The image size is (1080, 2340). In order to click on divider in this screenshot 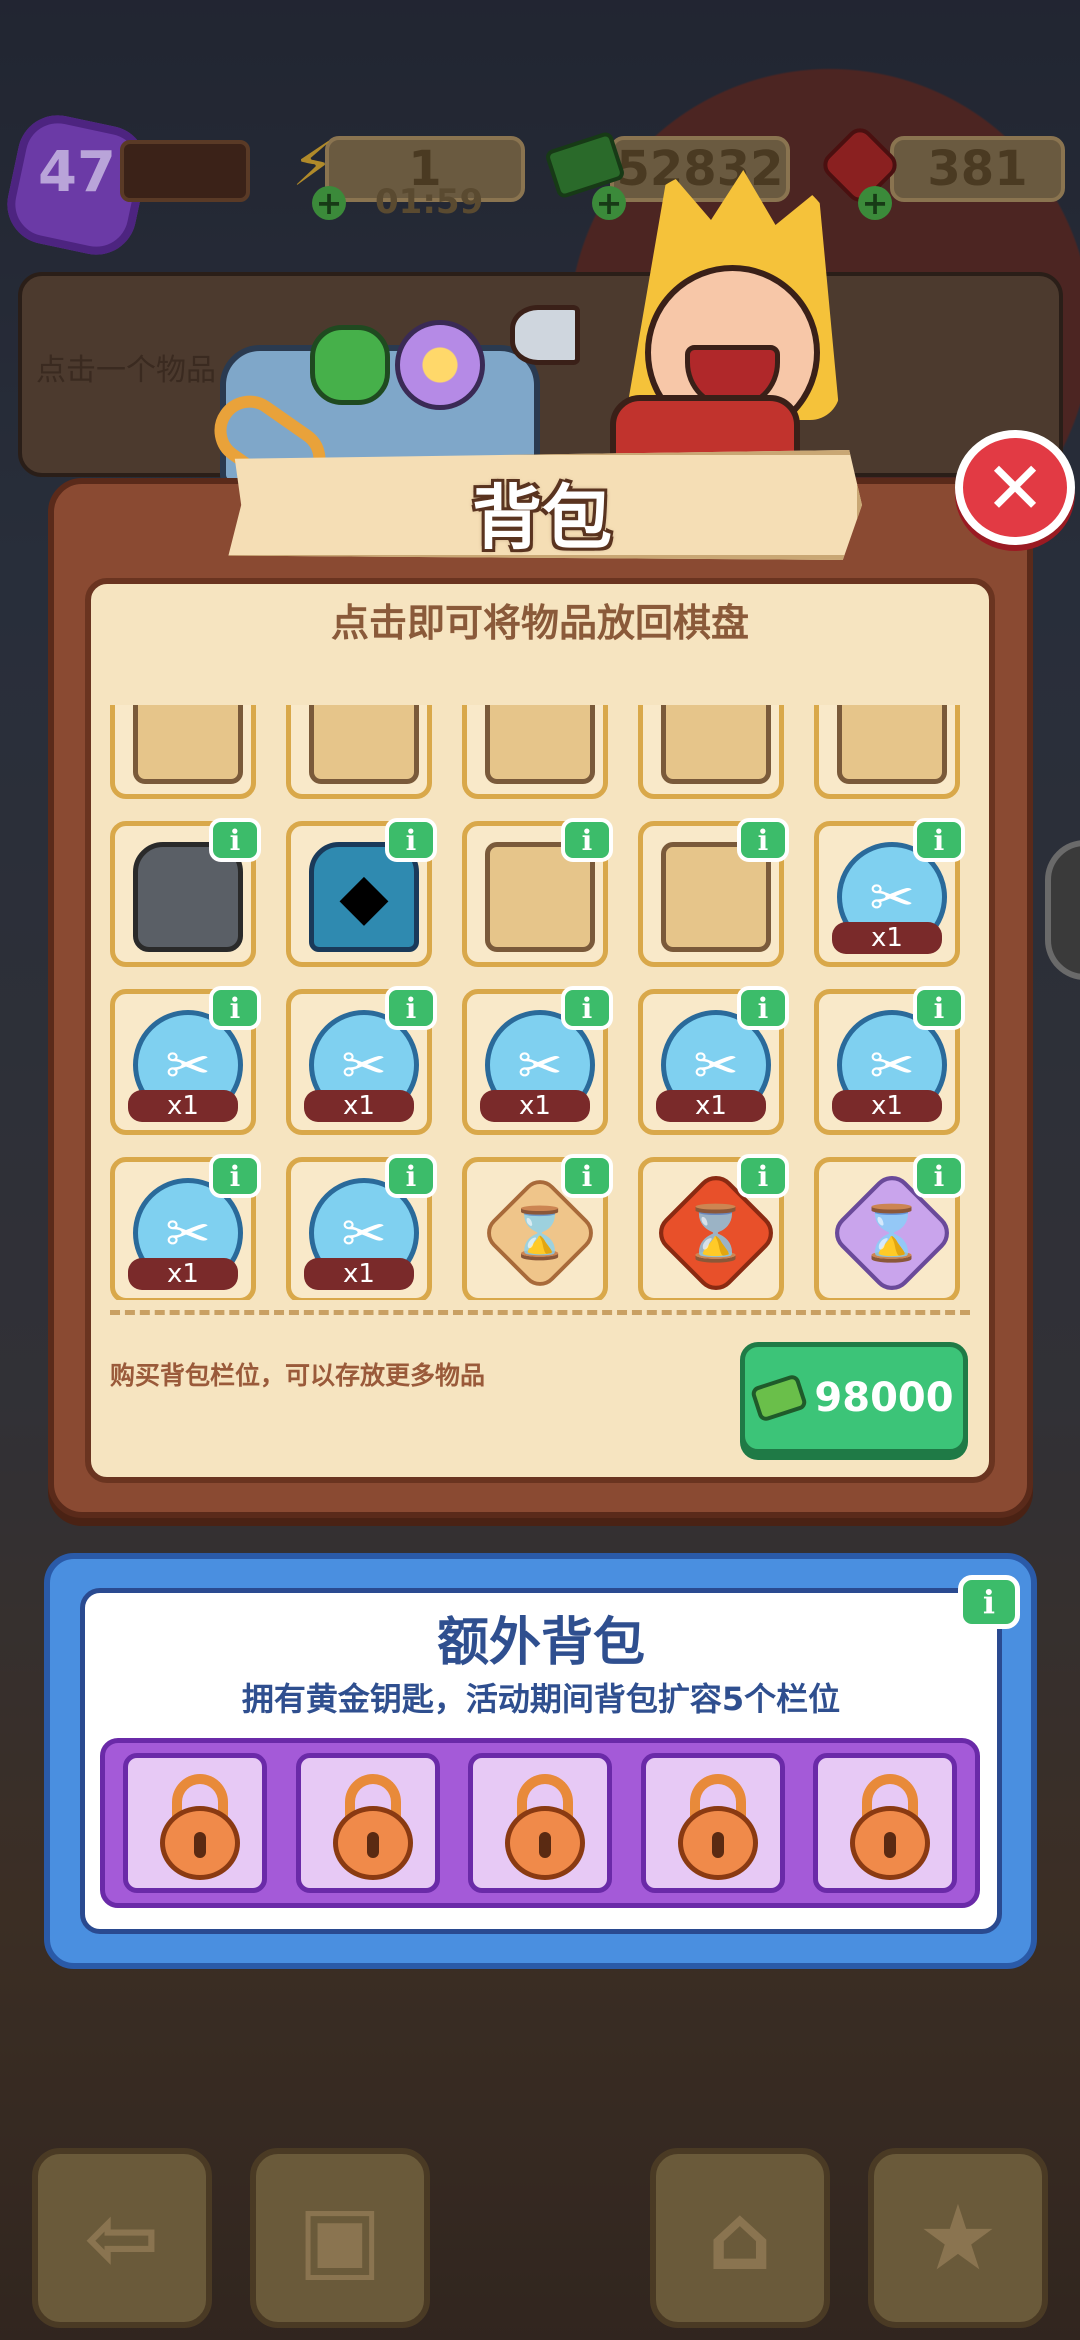, I will do `click(540, 1312)`.